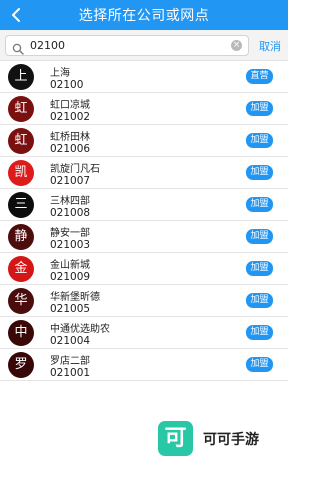 The height and width of the screenshot is (480, 320). What do you see at coordinates (270, 46) in the screenshot?
I see `cancel-button: 取消` at bounding box center [270, 46].